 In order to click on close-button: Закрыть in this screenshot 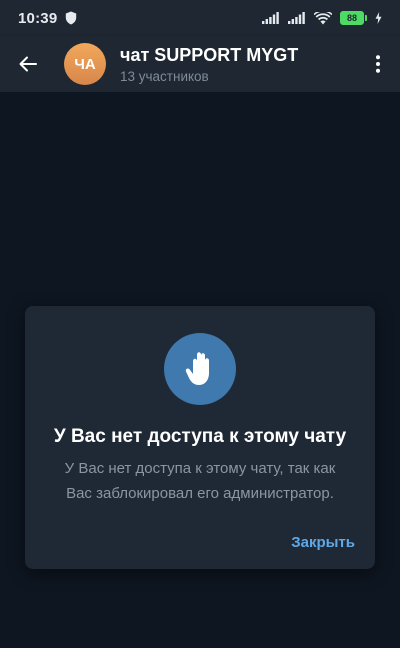, I will do `click(323, 542)`.